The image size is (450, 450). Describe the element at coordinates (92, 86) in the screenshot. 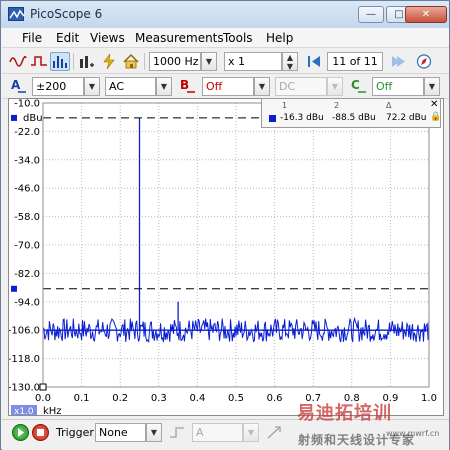

I see `channel-a-range-arrow: ▼` at that location.